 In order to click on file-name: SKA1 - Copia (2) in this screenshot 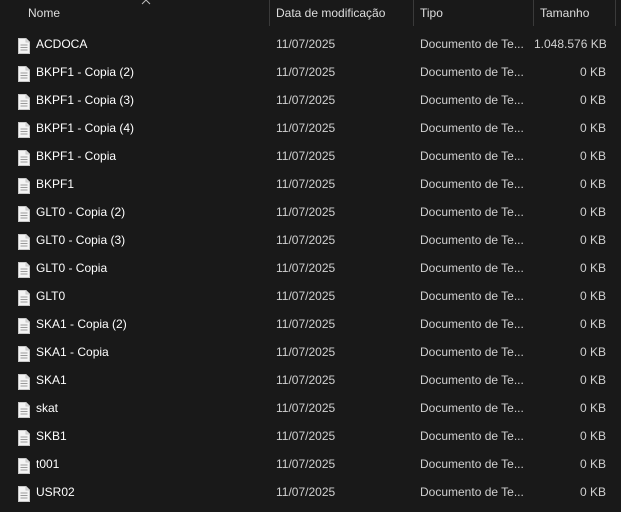, I will do `click(151, 324)`.